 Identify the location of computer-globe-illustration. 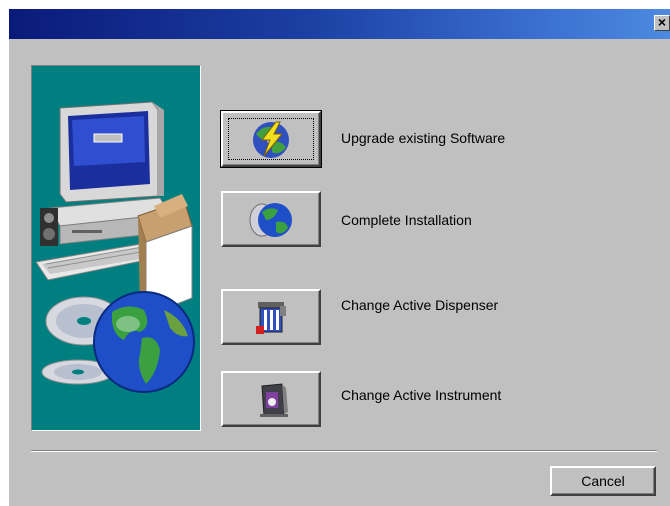
(115, 247).